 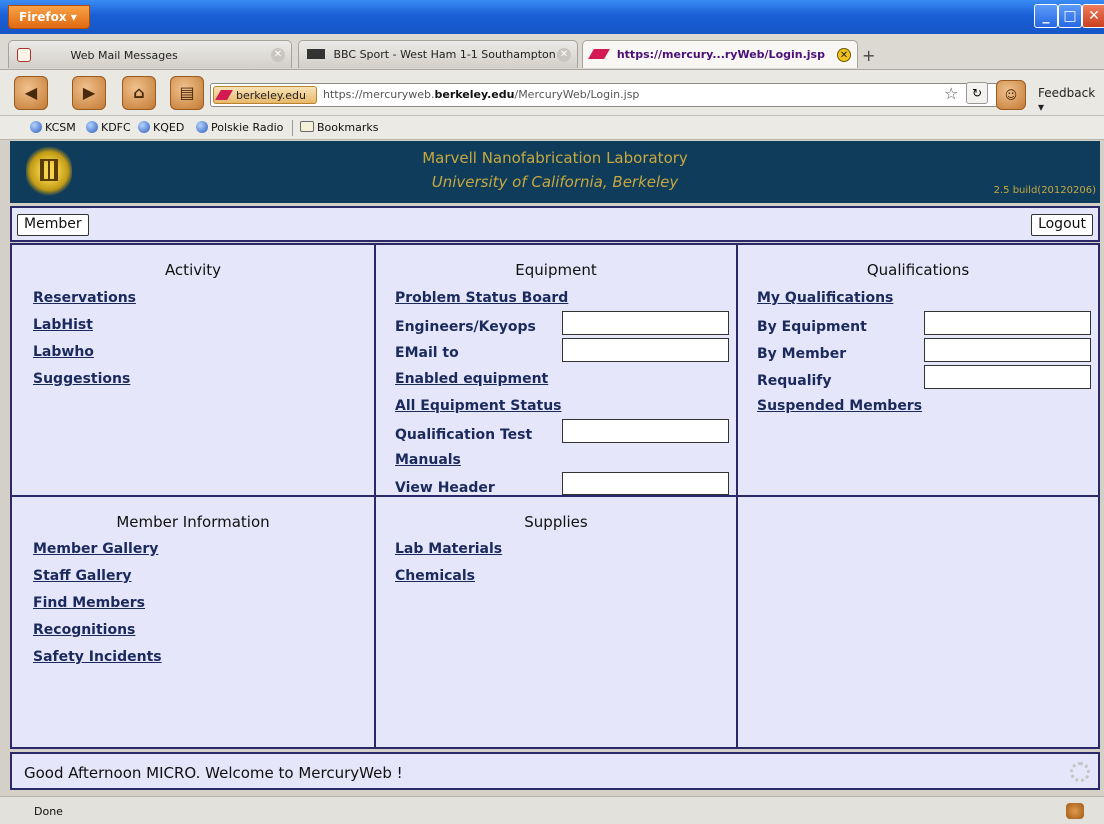 I want to click on tab-bbc-sport: BBC Sport - West Ham 1-1 Southampton ✕, so click(x=438, y=54).